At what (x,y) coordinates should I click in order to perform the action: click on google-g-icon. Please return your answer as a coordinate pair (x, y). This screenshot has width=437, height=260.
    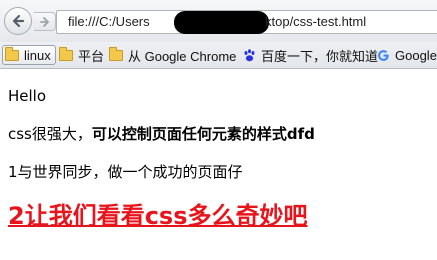
    Looking at the image, I should click on (383, 55).